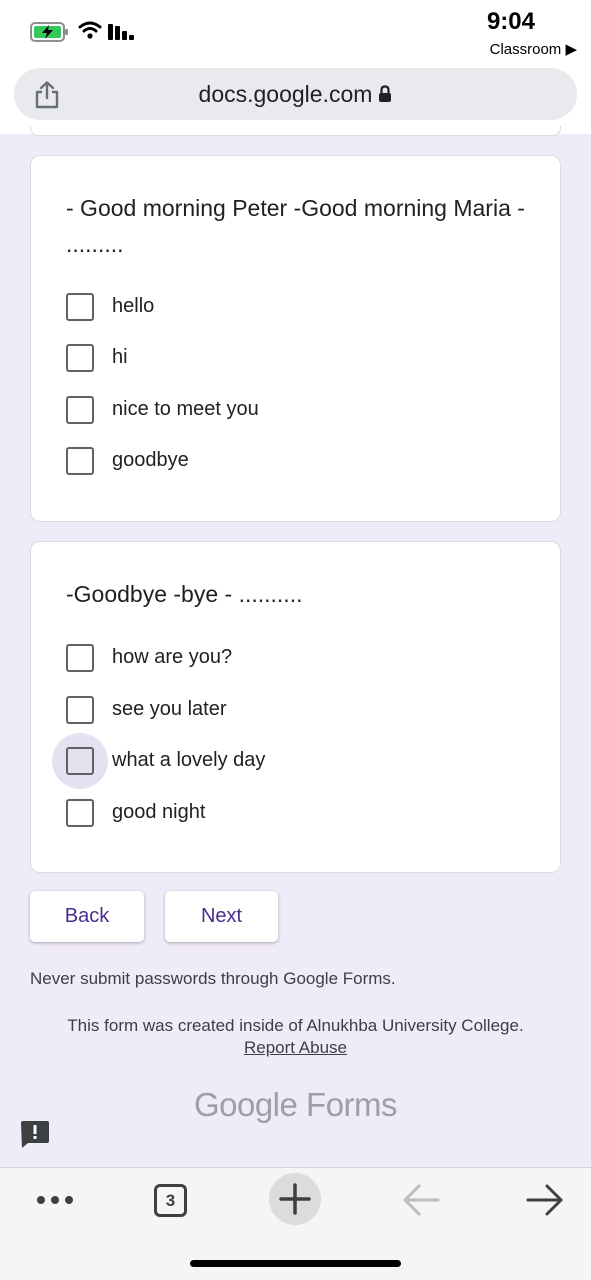  What do you see at coordinates (189, 760) in the screenshot?
I see `option-label: what a lovely day` at bounding box center [189, 760].